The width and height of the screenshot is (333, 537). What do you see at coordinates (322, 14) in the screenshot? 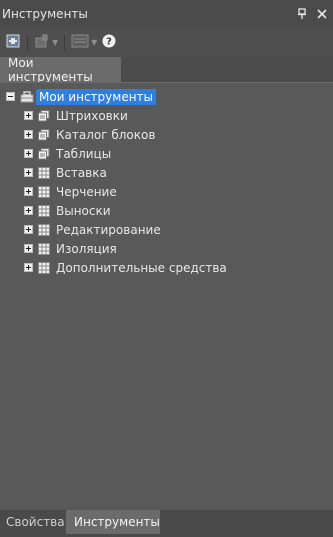
I see `close-icon` at bounding box center [322, 14].